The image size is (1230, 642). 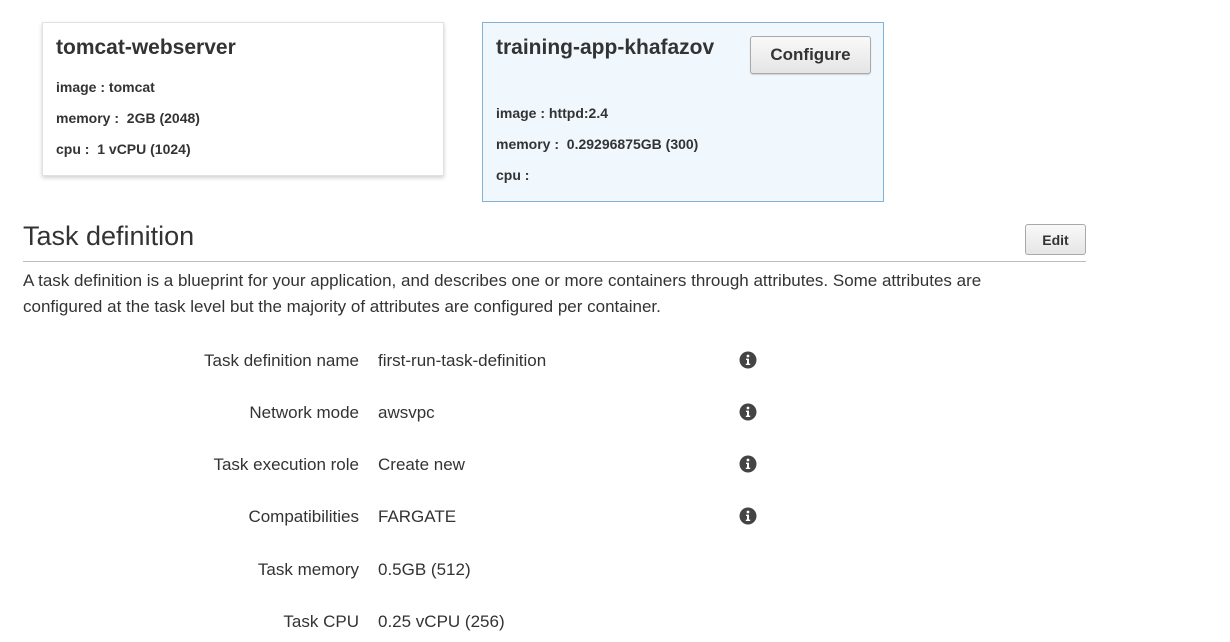 What do you see at coordinates (605, 47) in the screenshot?
I see `container-name: training-app-khafazov` at bounding box center [605, 47].